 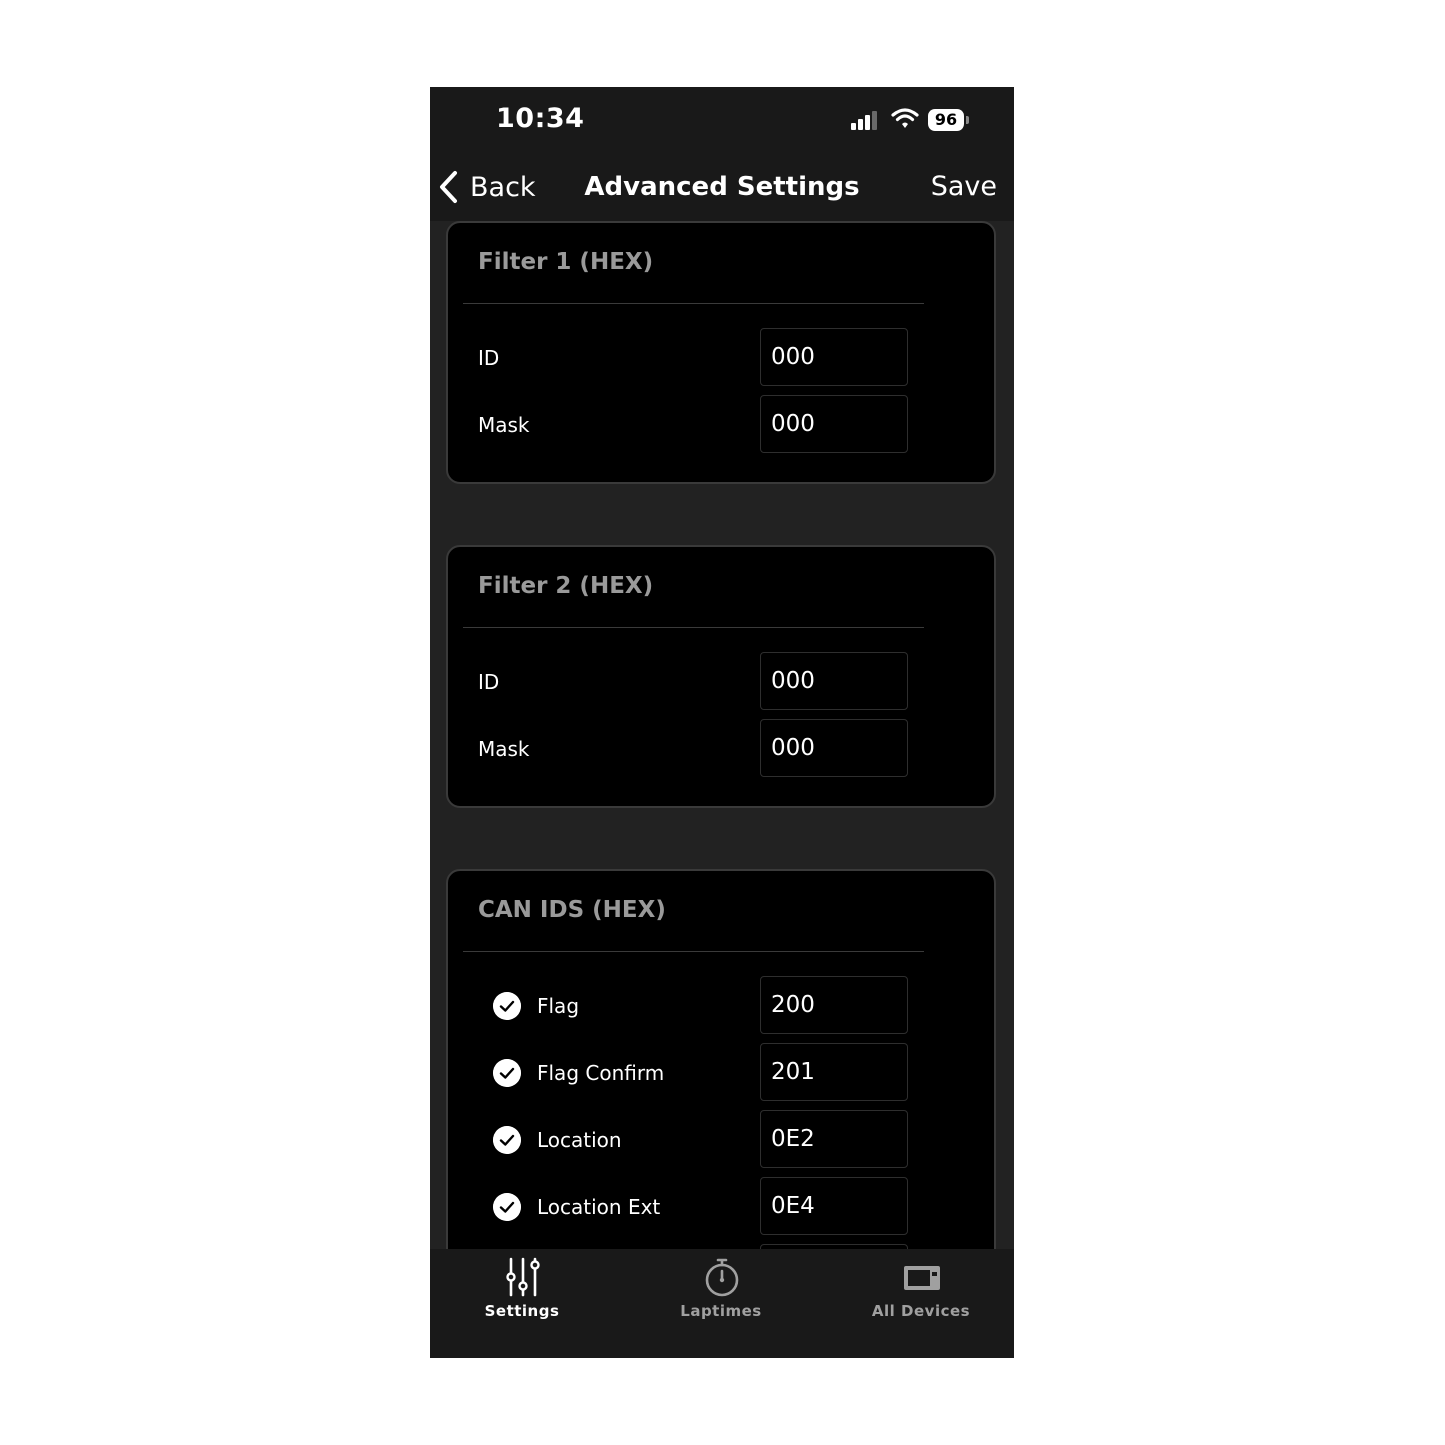 I want to click on filter2-id-label: ID, so click(x=489, y=682).